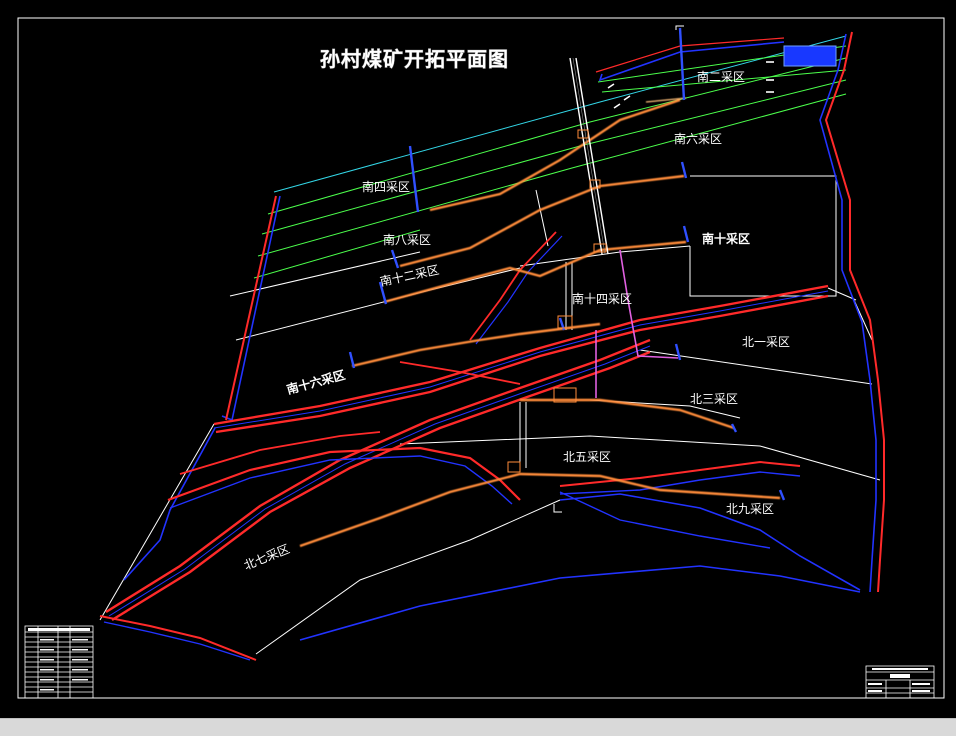  What do you see at coordinates (750, 509) in the screenshot?
I see `area-label: 北九采区` at bounding box center [750, 509].